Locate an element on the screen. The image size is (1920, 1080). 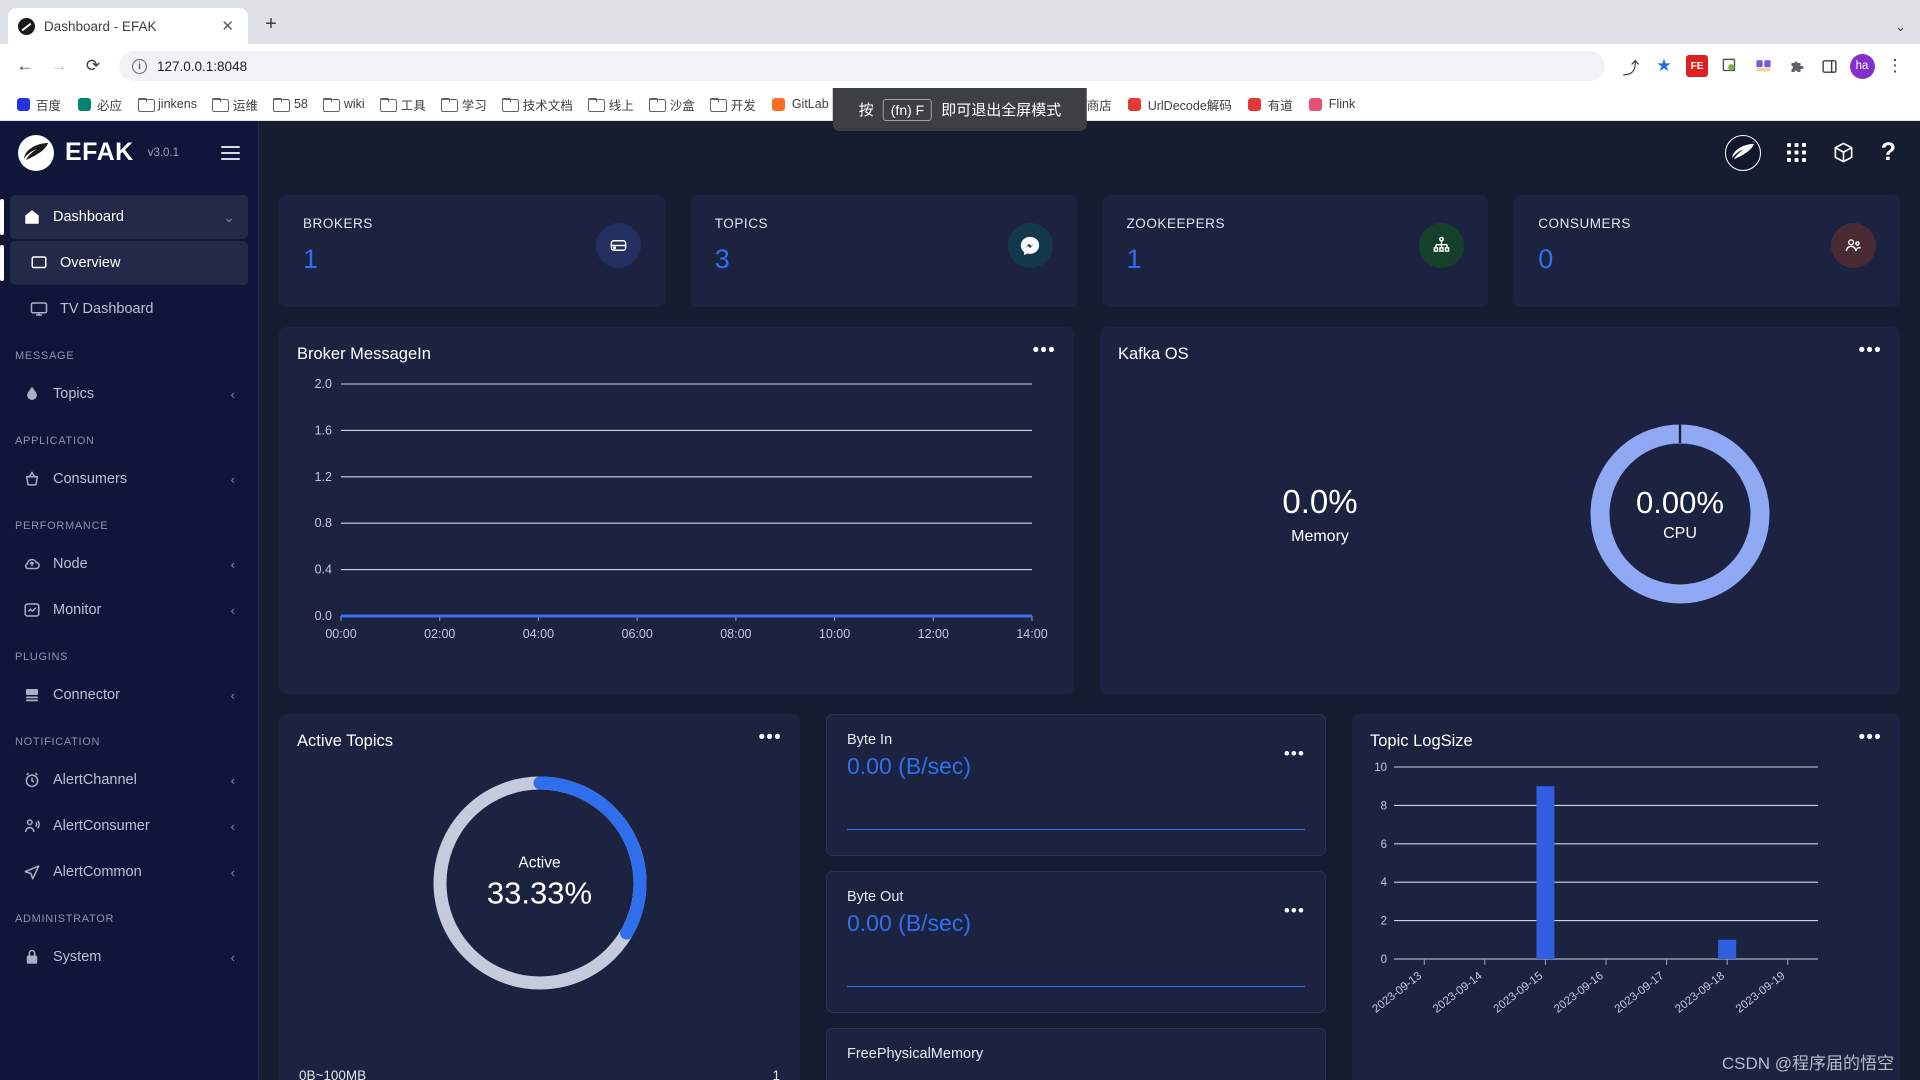
chevron-down-icon: ⌄ is located at coordinates (229, 217).